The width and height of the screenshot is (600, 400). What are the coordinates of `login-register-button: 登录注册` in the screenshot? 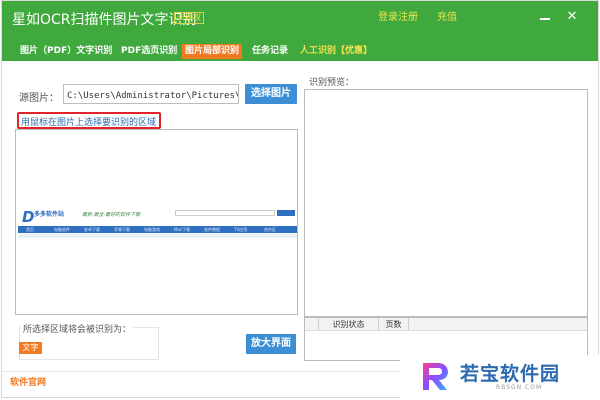 It's located at (398, 18).